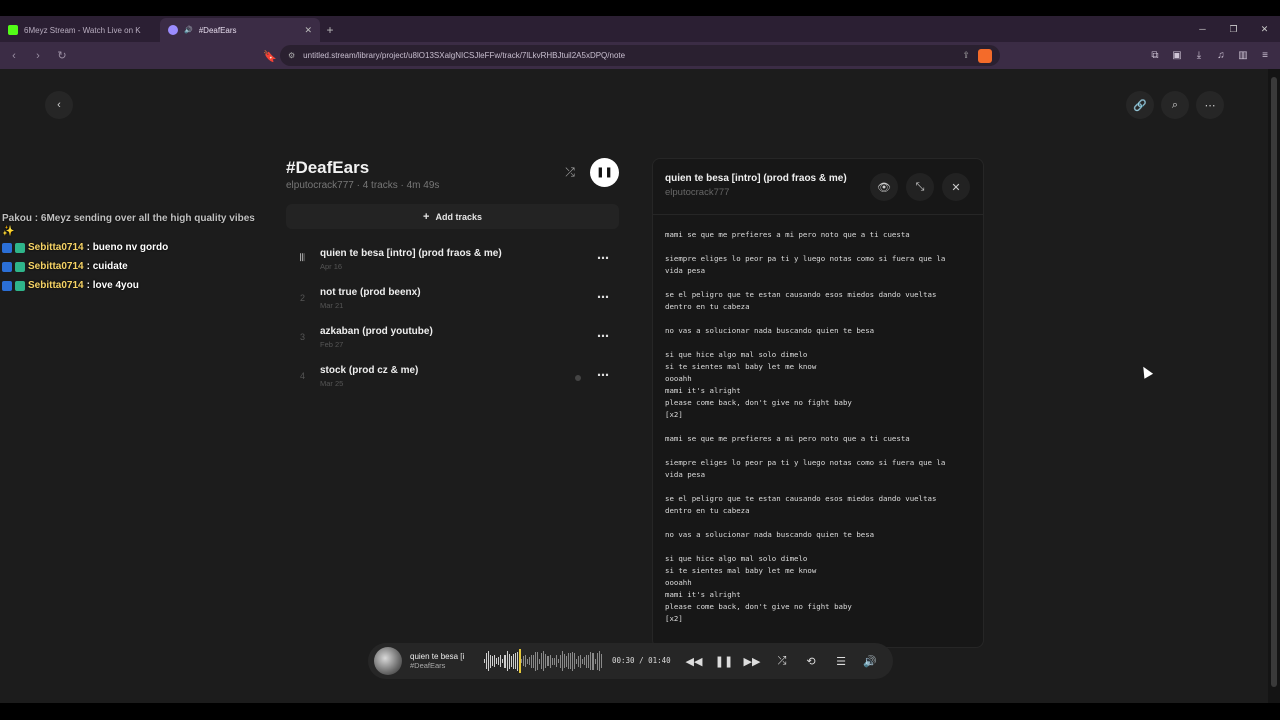 This screenshot has width=1280, height=720. What do you see at coordinates (270, 56) in the screenshot?
I see `bookmark-icon: 🔖` at bounding box center [270, 56].